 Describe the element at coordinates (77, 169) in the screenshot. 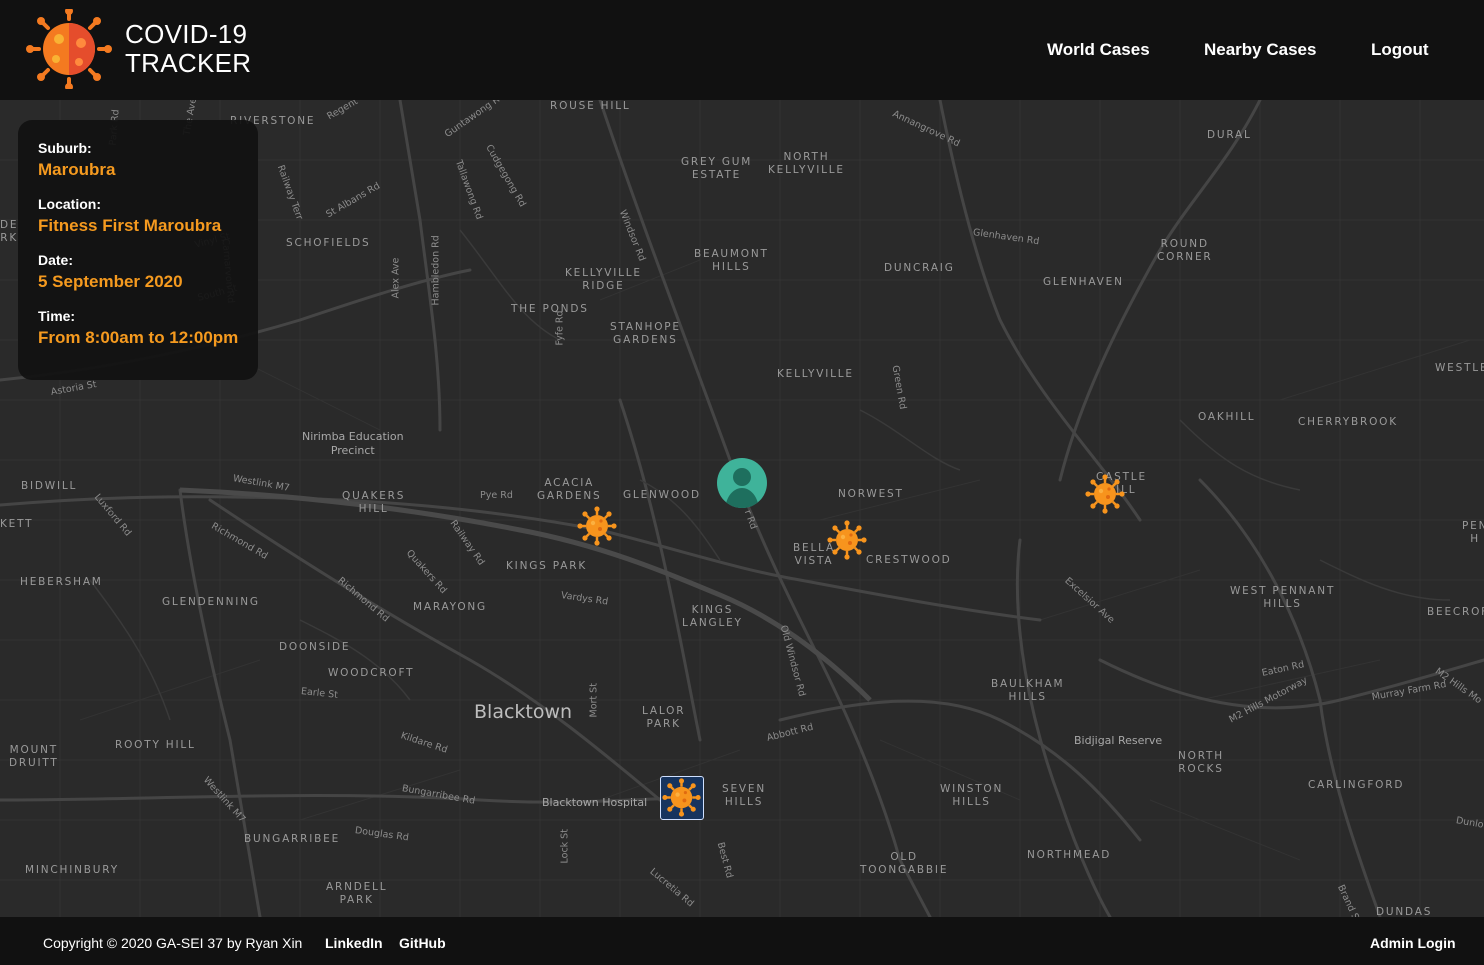

I see `suburb-value: Maroubra` at that location.